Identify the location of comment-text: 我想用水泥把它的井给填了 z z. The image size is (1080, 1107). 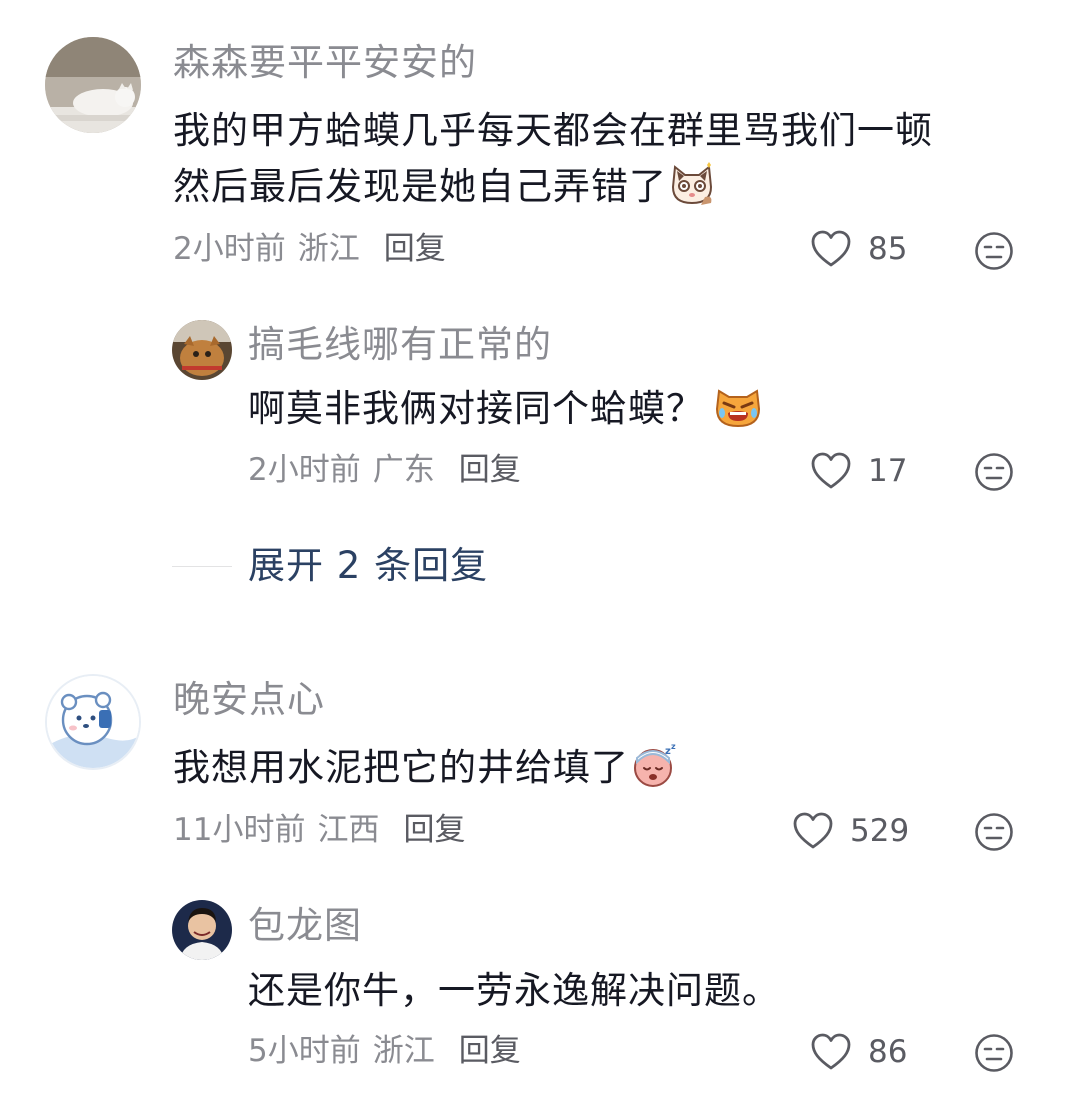
(426, 772).